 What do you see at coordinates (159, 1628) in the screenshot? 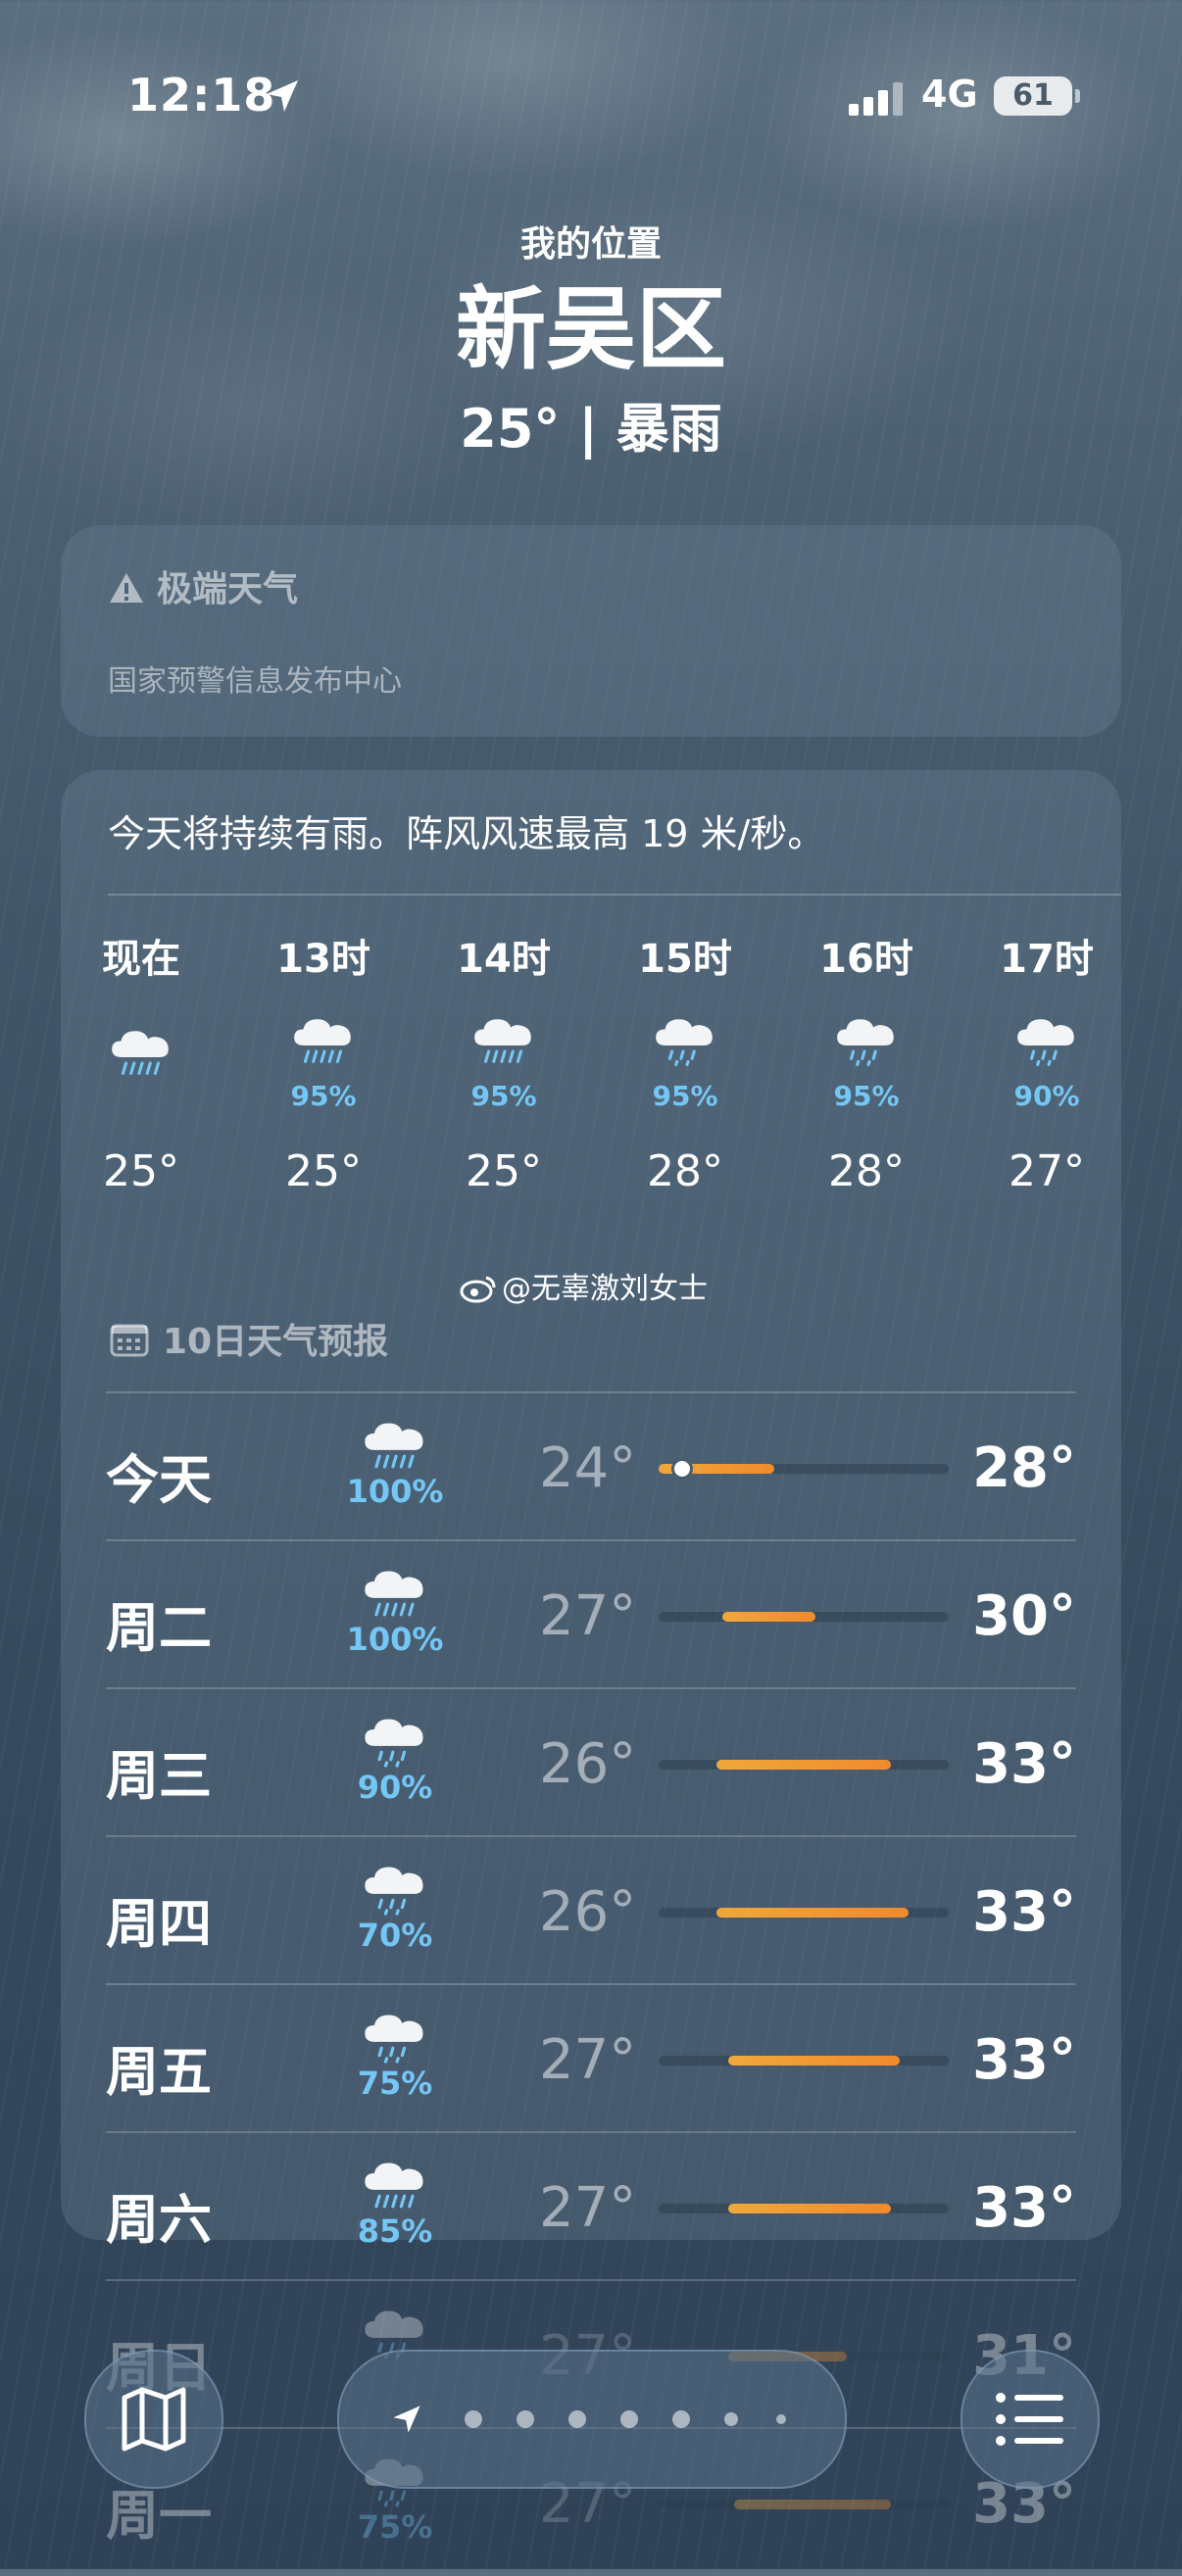
I see `day-label: 周二` at bounding box center [159, 1628].